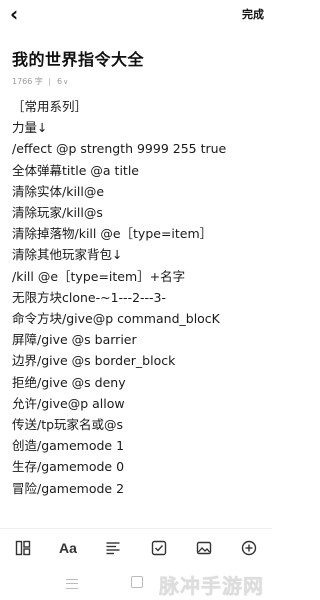  I want to click on checkbox-icon, so click(159, 548).